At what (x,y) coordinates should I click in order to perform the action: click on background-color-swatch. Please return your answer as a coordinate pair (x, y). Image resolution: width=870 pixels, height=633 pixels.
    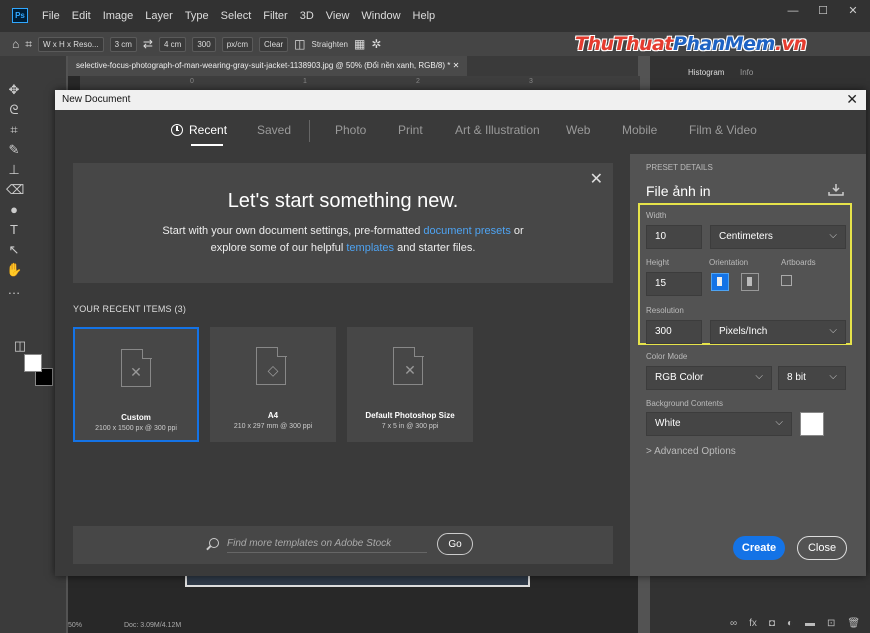
    Looking at the image, I should click on (812, 424).